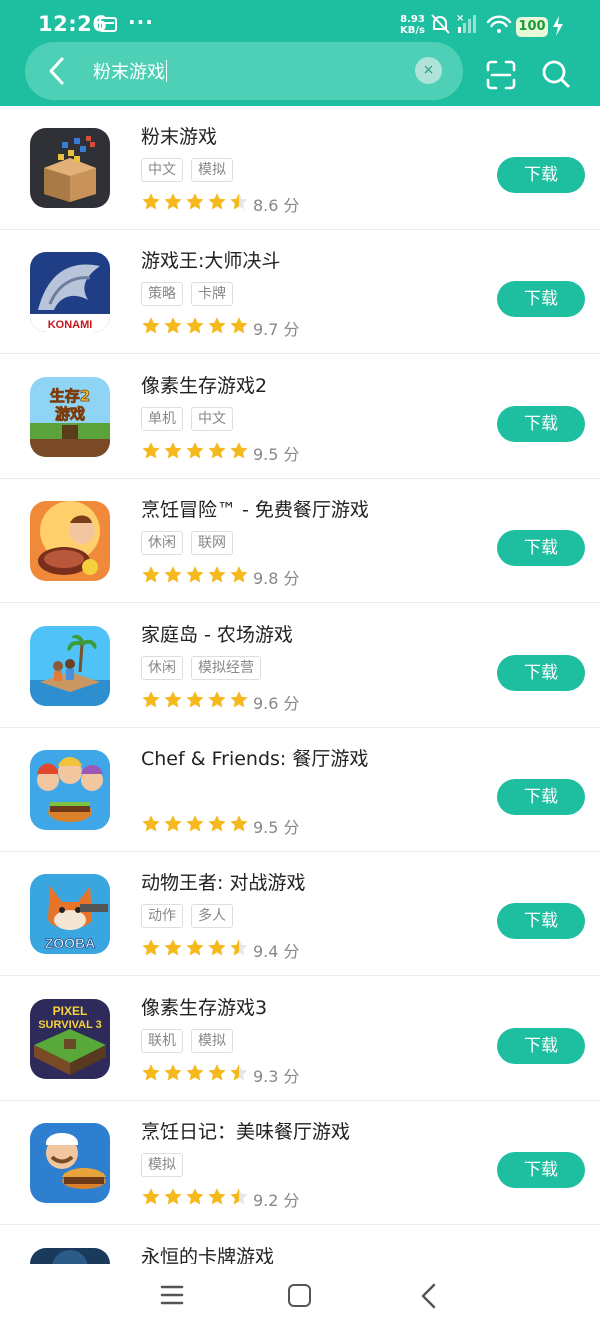  What do you see at coordinates (187, 543) in the screenshot?
I see `tag-list: 休闲 联网` at bounding box center [187, 543].